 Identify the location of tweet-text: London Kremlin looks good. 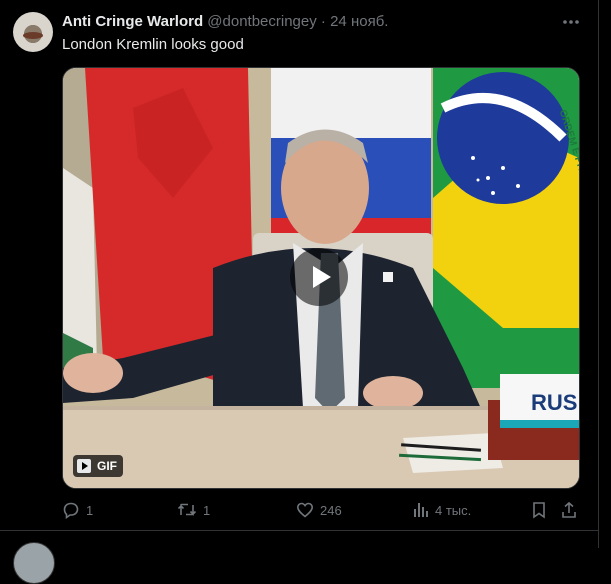
(153, 44).